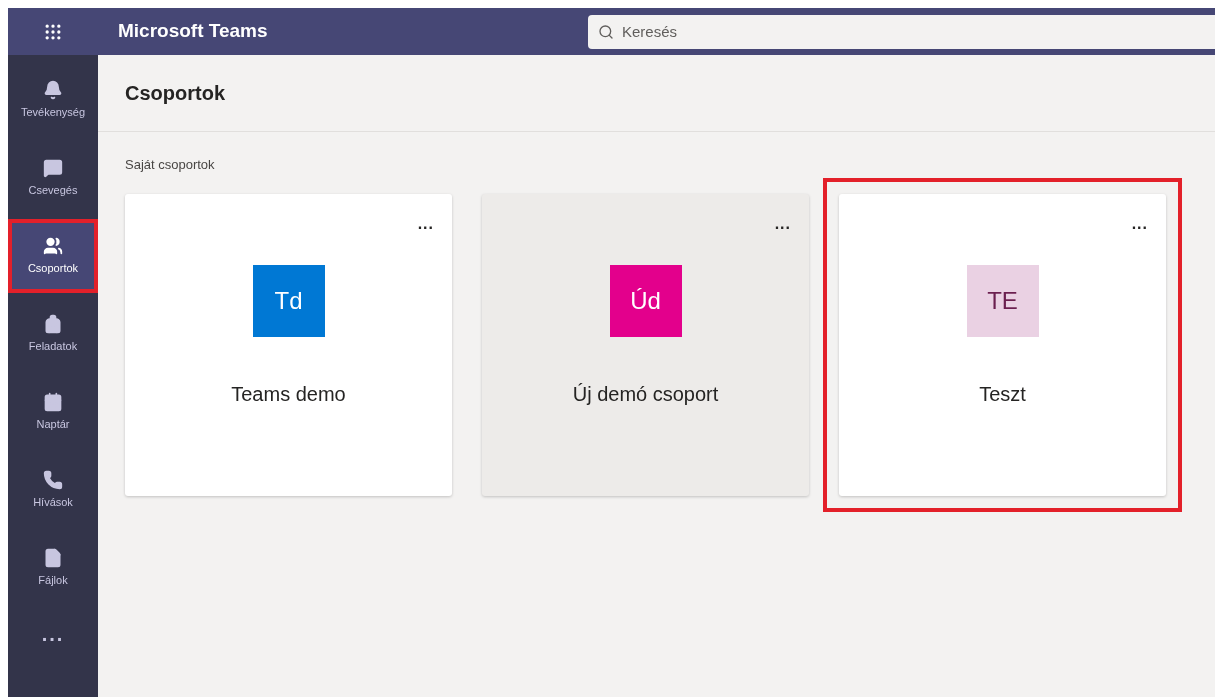 This screenshot has height=697, width=1215. Describe the element at coordinates (645, 394) in the screenshot. I see `team-name: Új demó csoport` at that location.